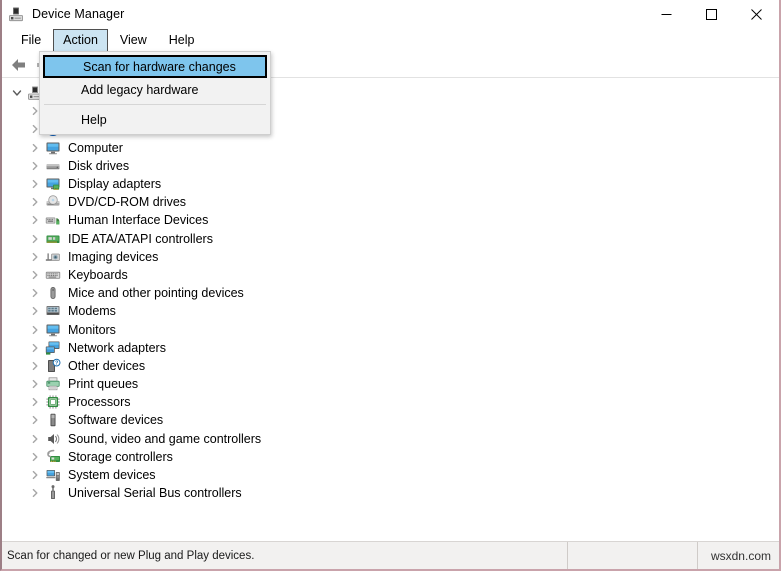 This screenshot has width=781, height=571. Describe the element at coordinates (390, 202) in the screenshot. I see `tree-row: DVD/CD-ROM drives` at that location.